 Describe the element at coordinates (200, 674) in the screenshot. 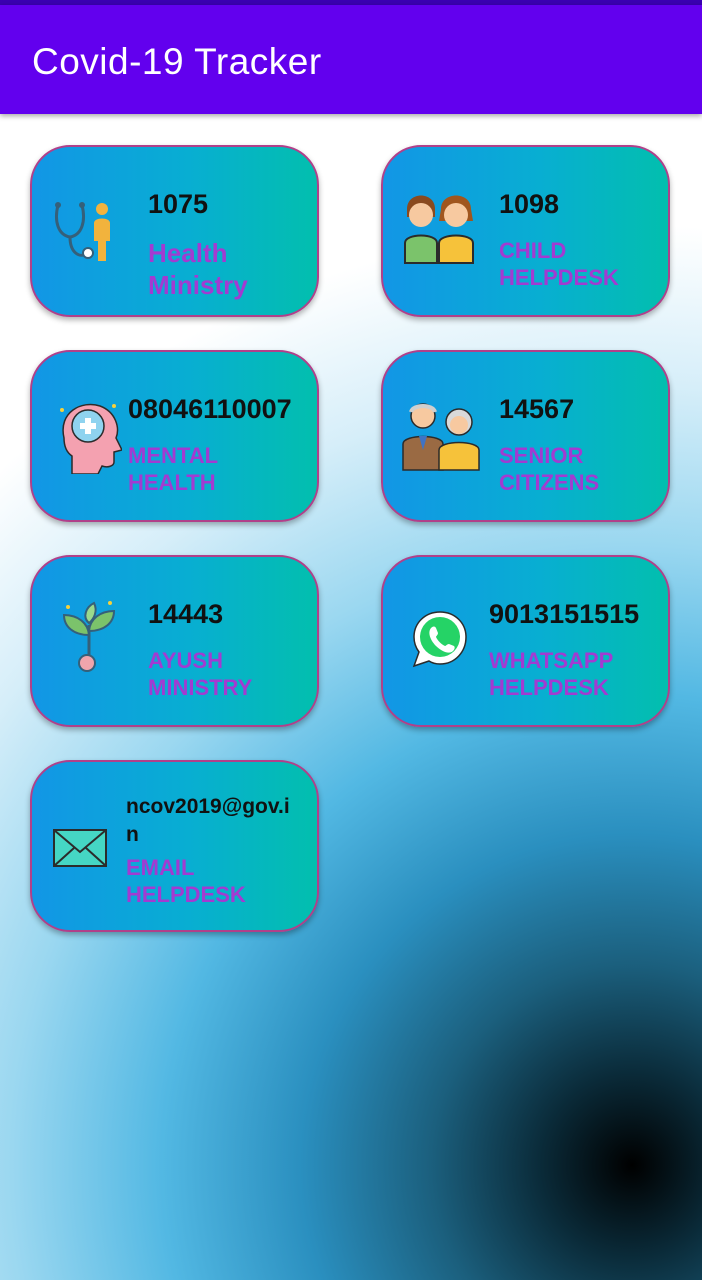

I see `helpline-label: AYUSH MINISTRY` at that location.